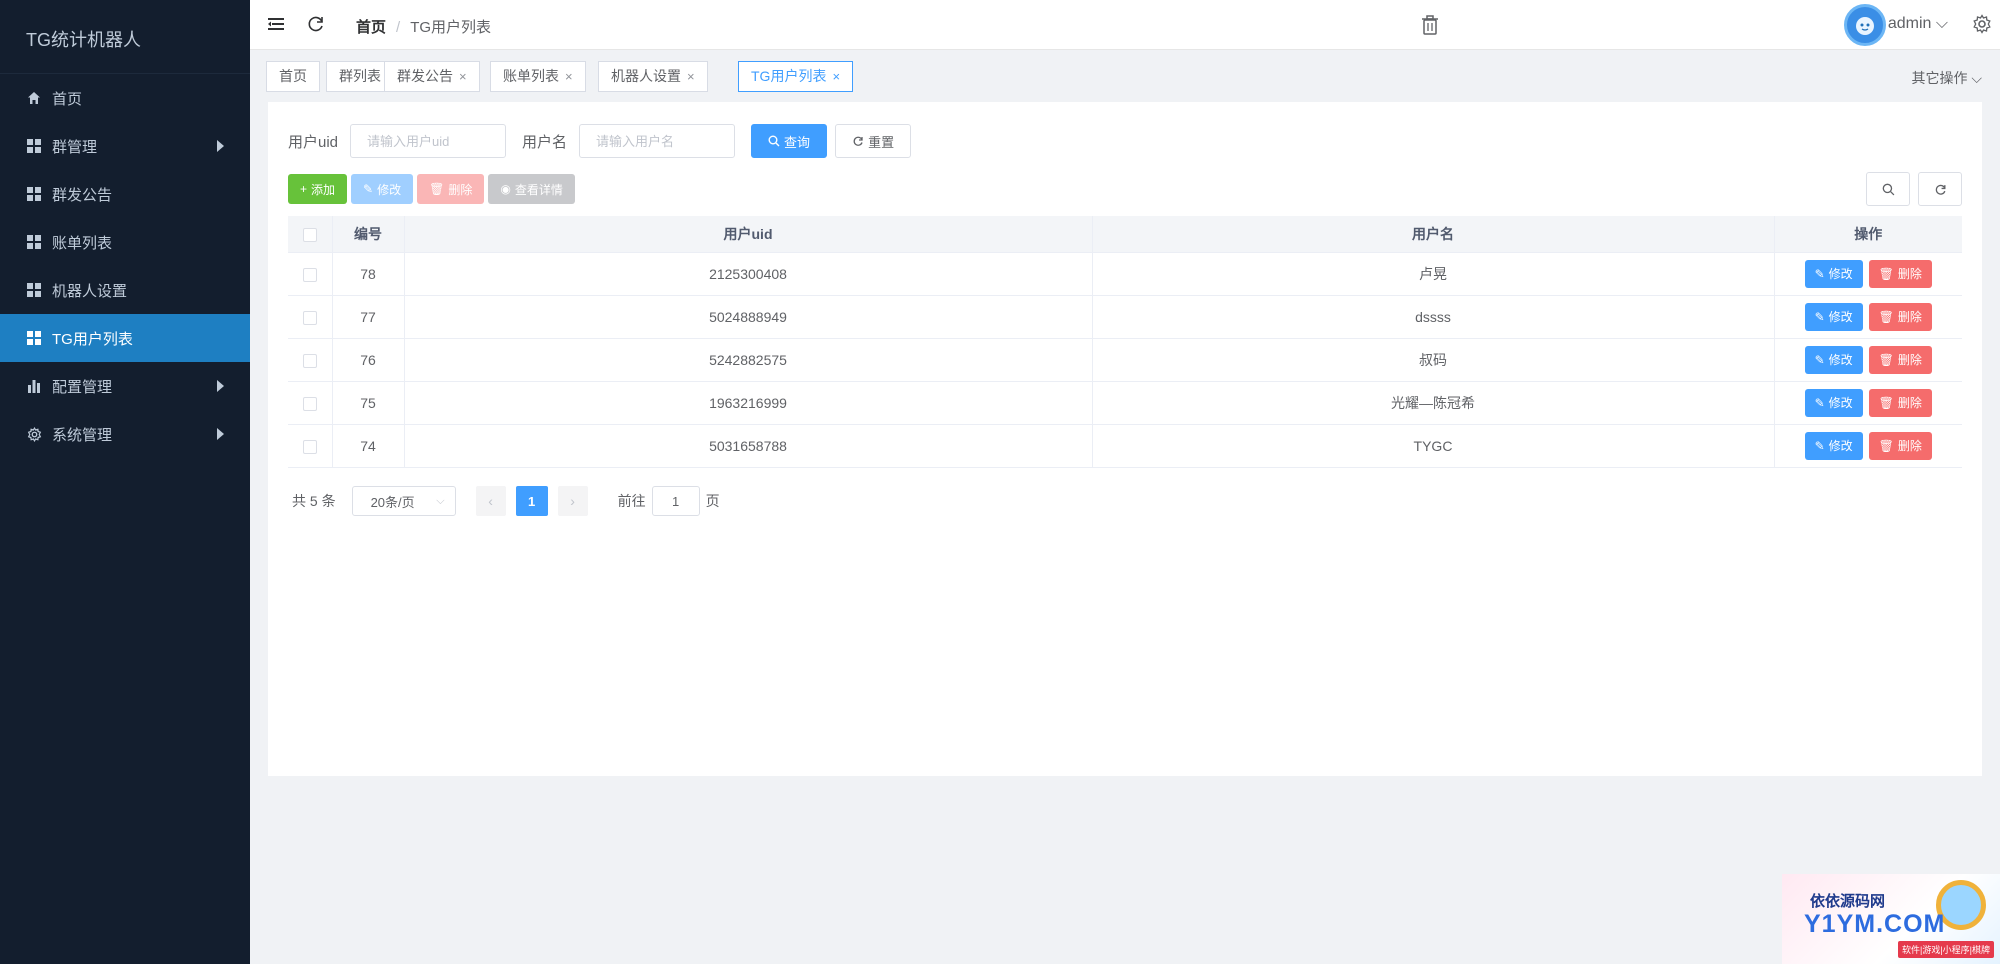 This screenshot has height=964, width=2000. What do you see at coordinates (789, 141) in the screenshot?
I see `query-button: 查询` at bounding box center [789, 141].